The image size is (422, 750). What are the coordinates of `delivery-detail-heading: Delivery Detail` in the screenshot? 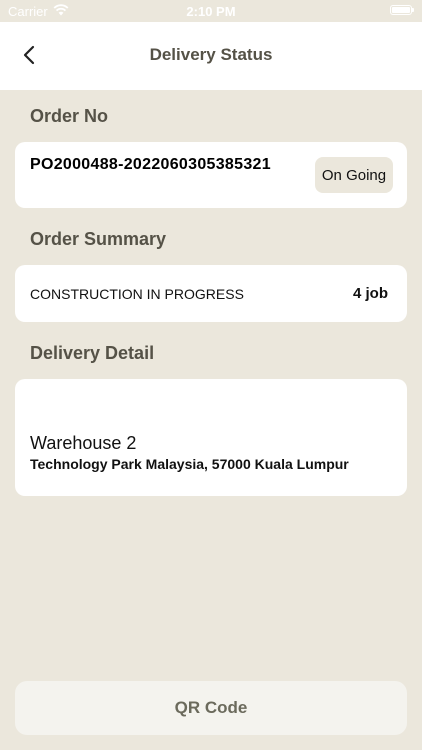 It's located at (92, 353).